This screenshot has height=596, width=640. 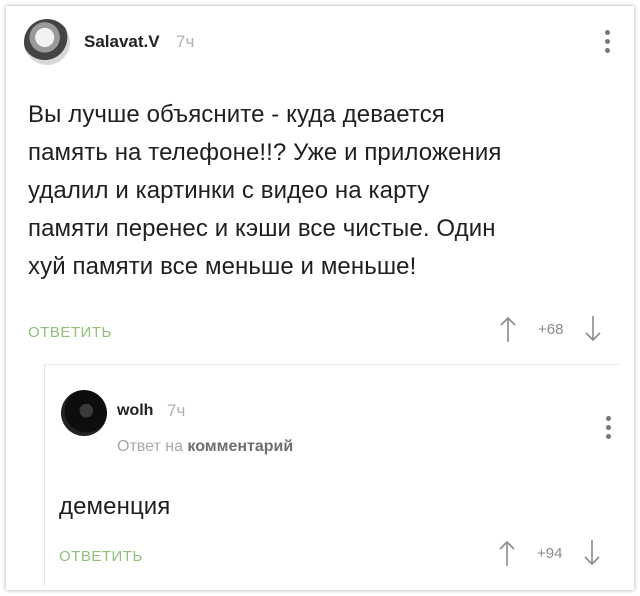 What do you see at coordinates (240, 446) in the screenshot?
I see `reply-to-link: комментарий` at bounding box center [240, 446].